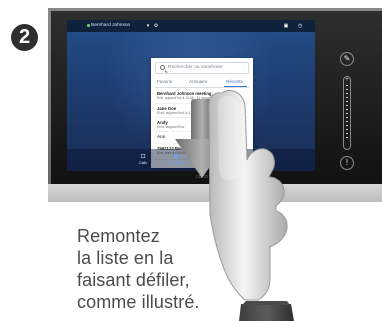 This screenshot has height=321, width=382. I want to click on presence-status-icon, so click(88, 25).